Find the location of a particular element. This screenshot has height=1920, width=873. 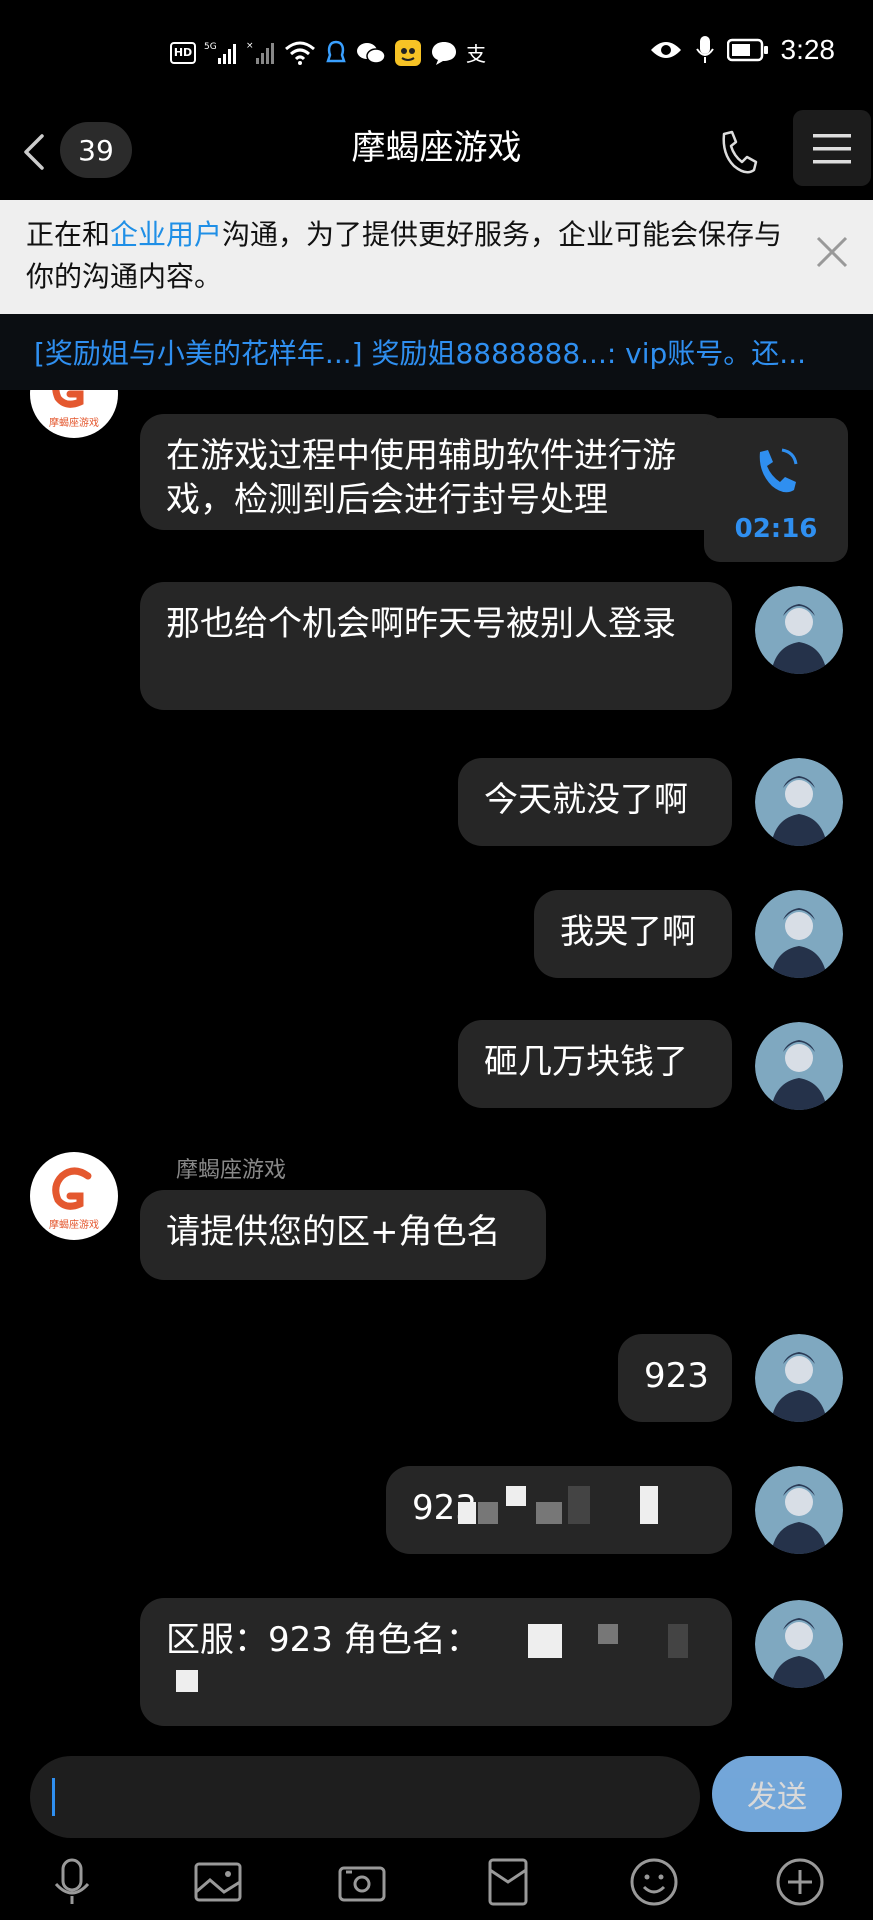

message-bubble: 那也给个机会啊昨天号被别人登录 is located at coordinates (436, 646).